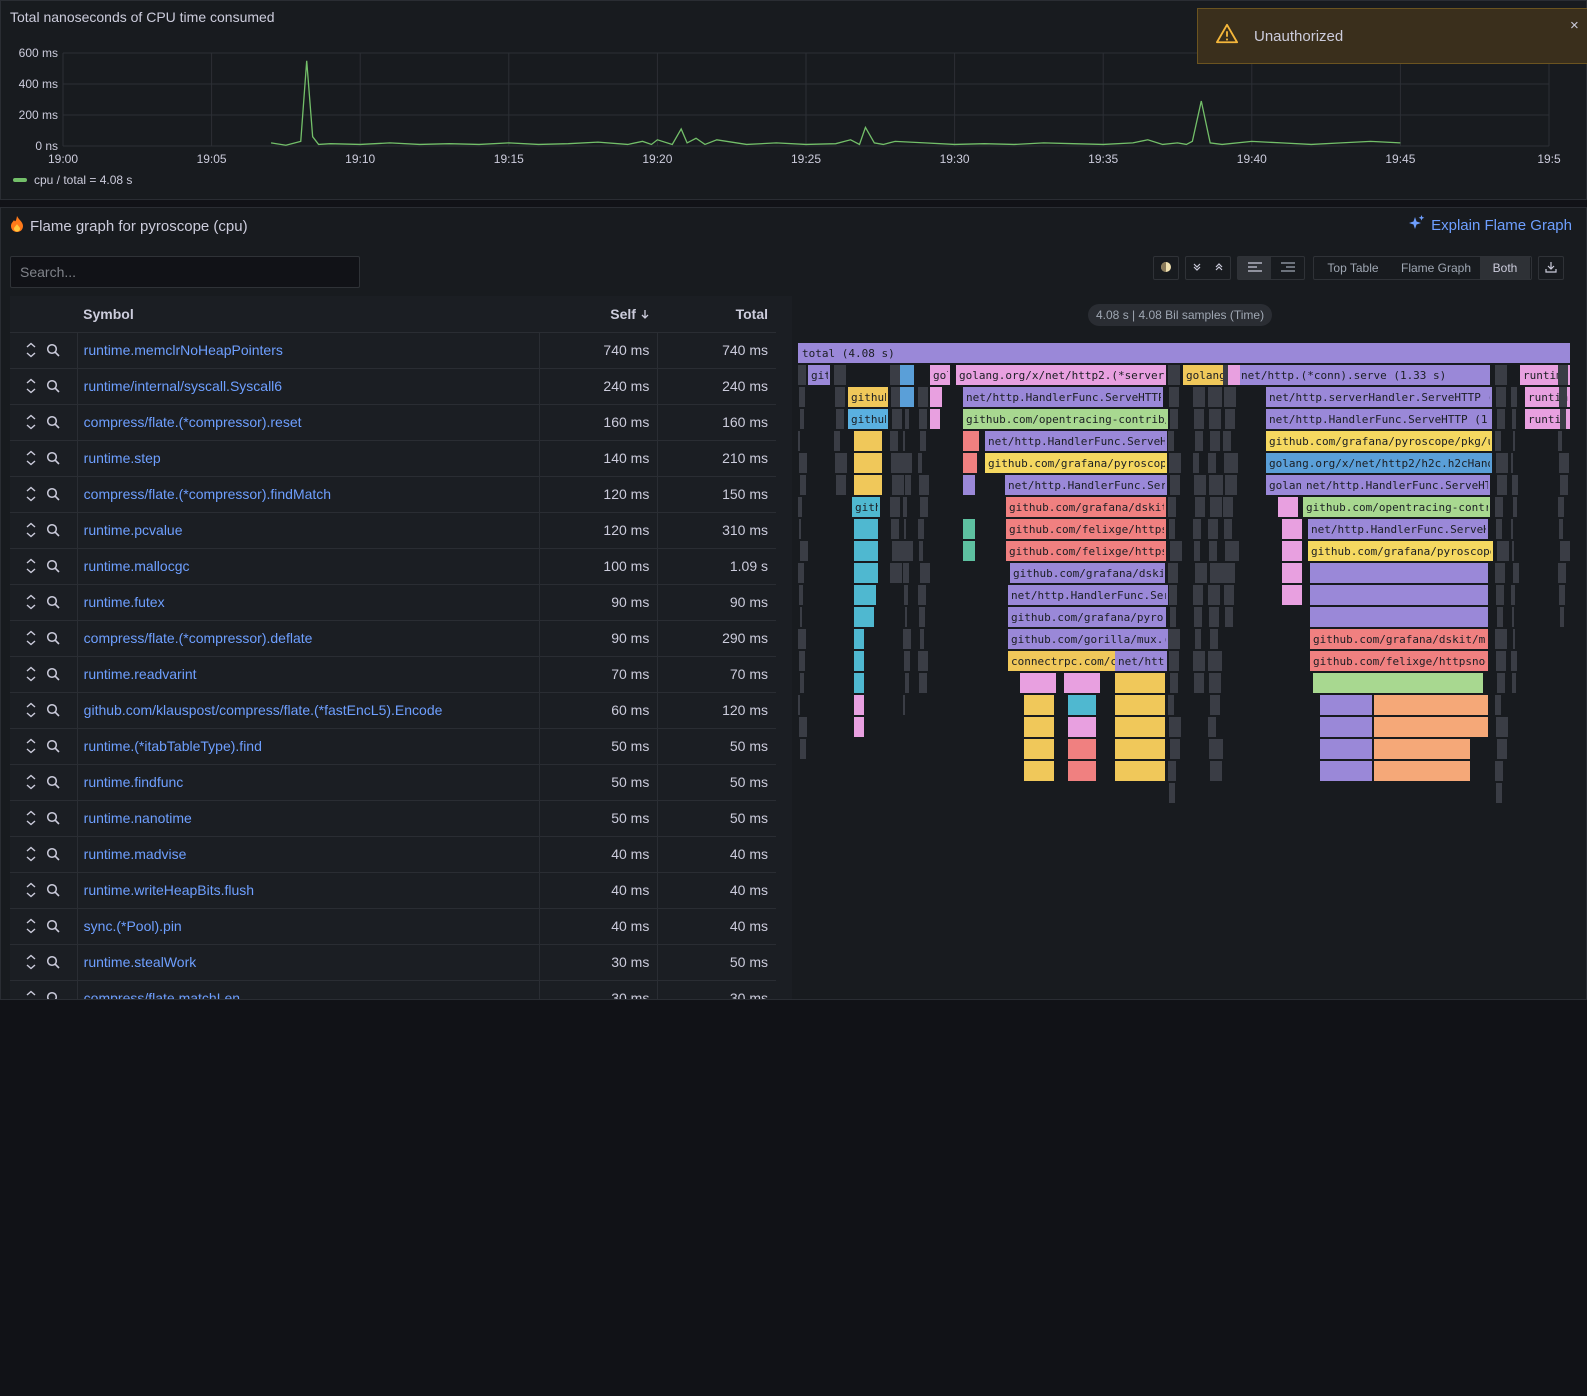  What do you see at coordinates (1219, 268) in the screenshot?
I see `expand-all-button` at bounding box center [1219, 268].